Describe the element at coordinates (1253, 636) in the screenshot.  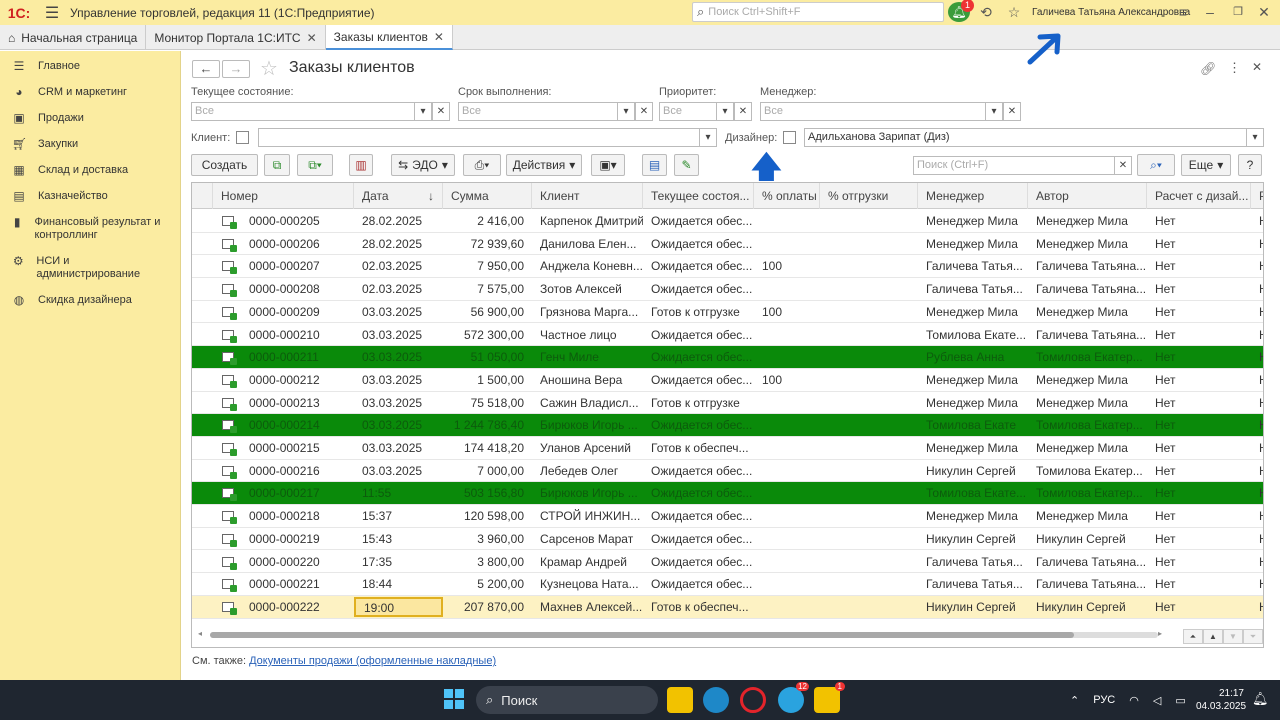
I see `scroll-bottom-icon: ⏷` at that location.